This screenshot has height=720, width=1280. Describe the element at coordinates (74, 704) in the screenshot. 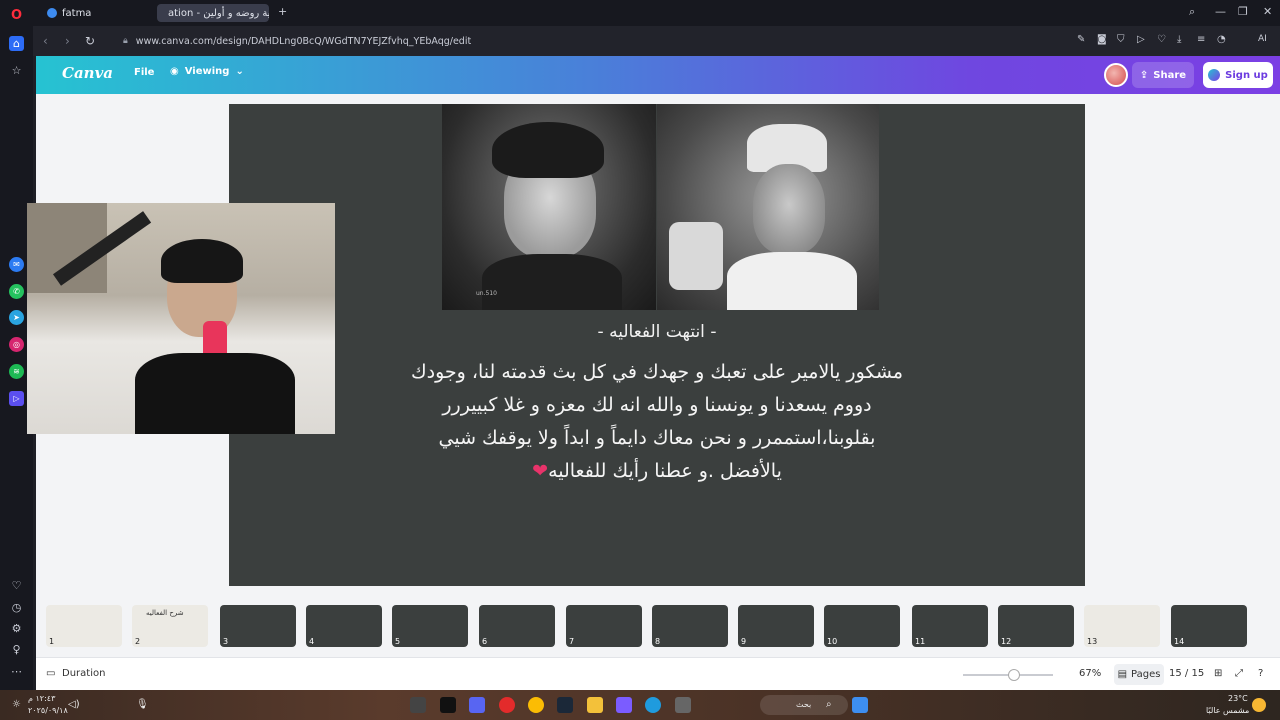

I see `volume-icon: ◁)` at that location.